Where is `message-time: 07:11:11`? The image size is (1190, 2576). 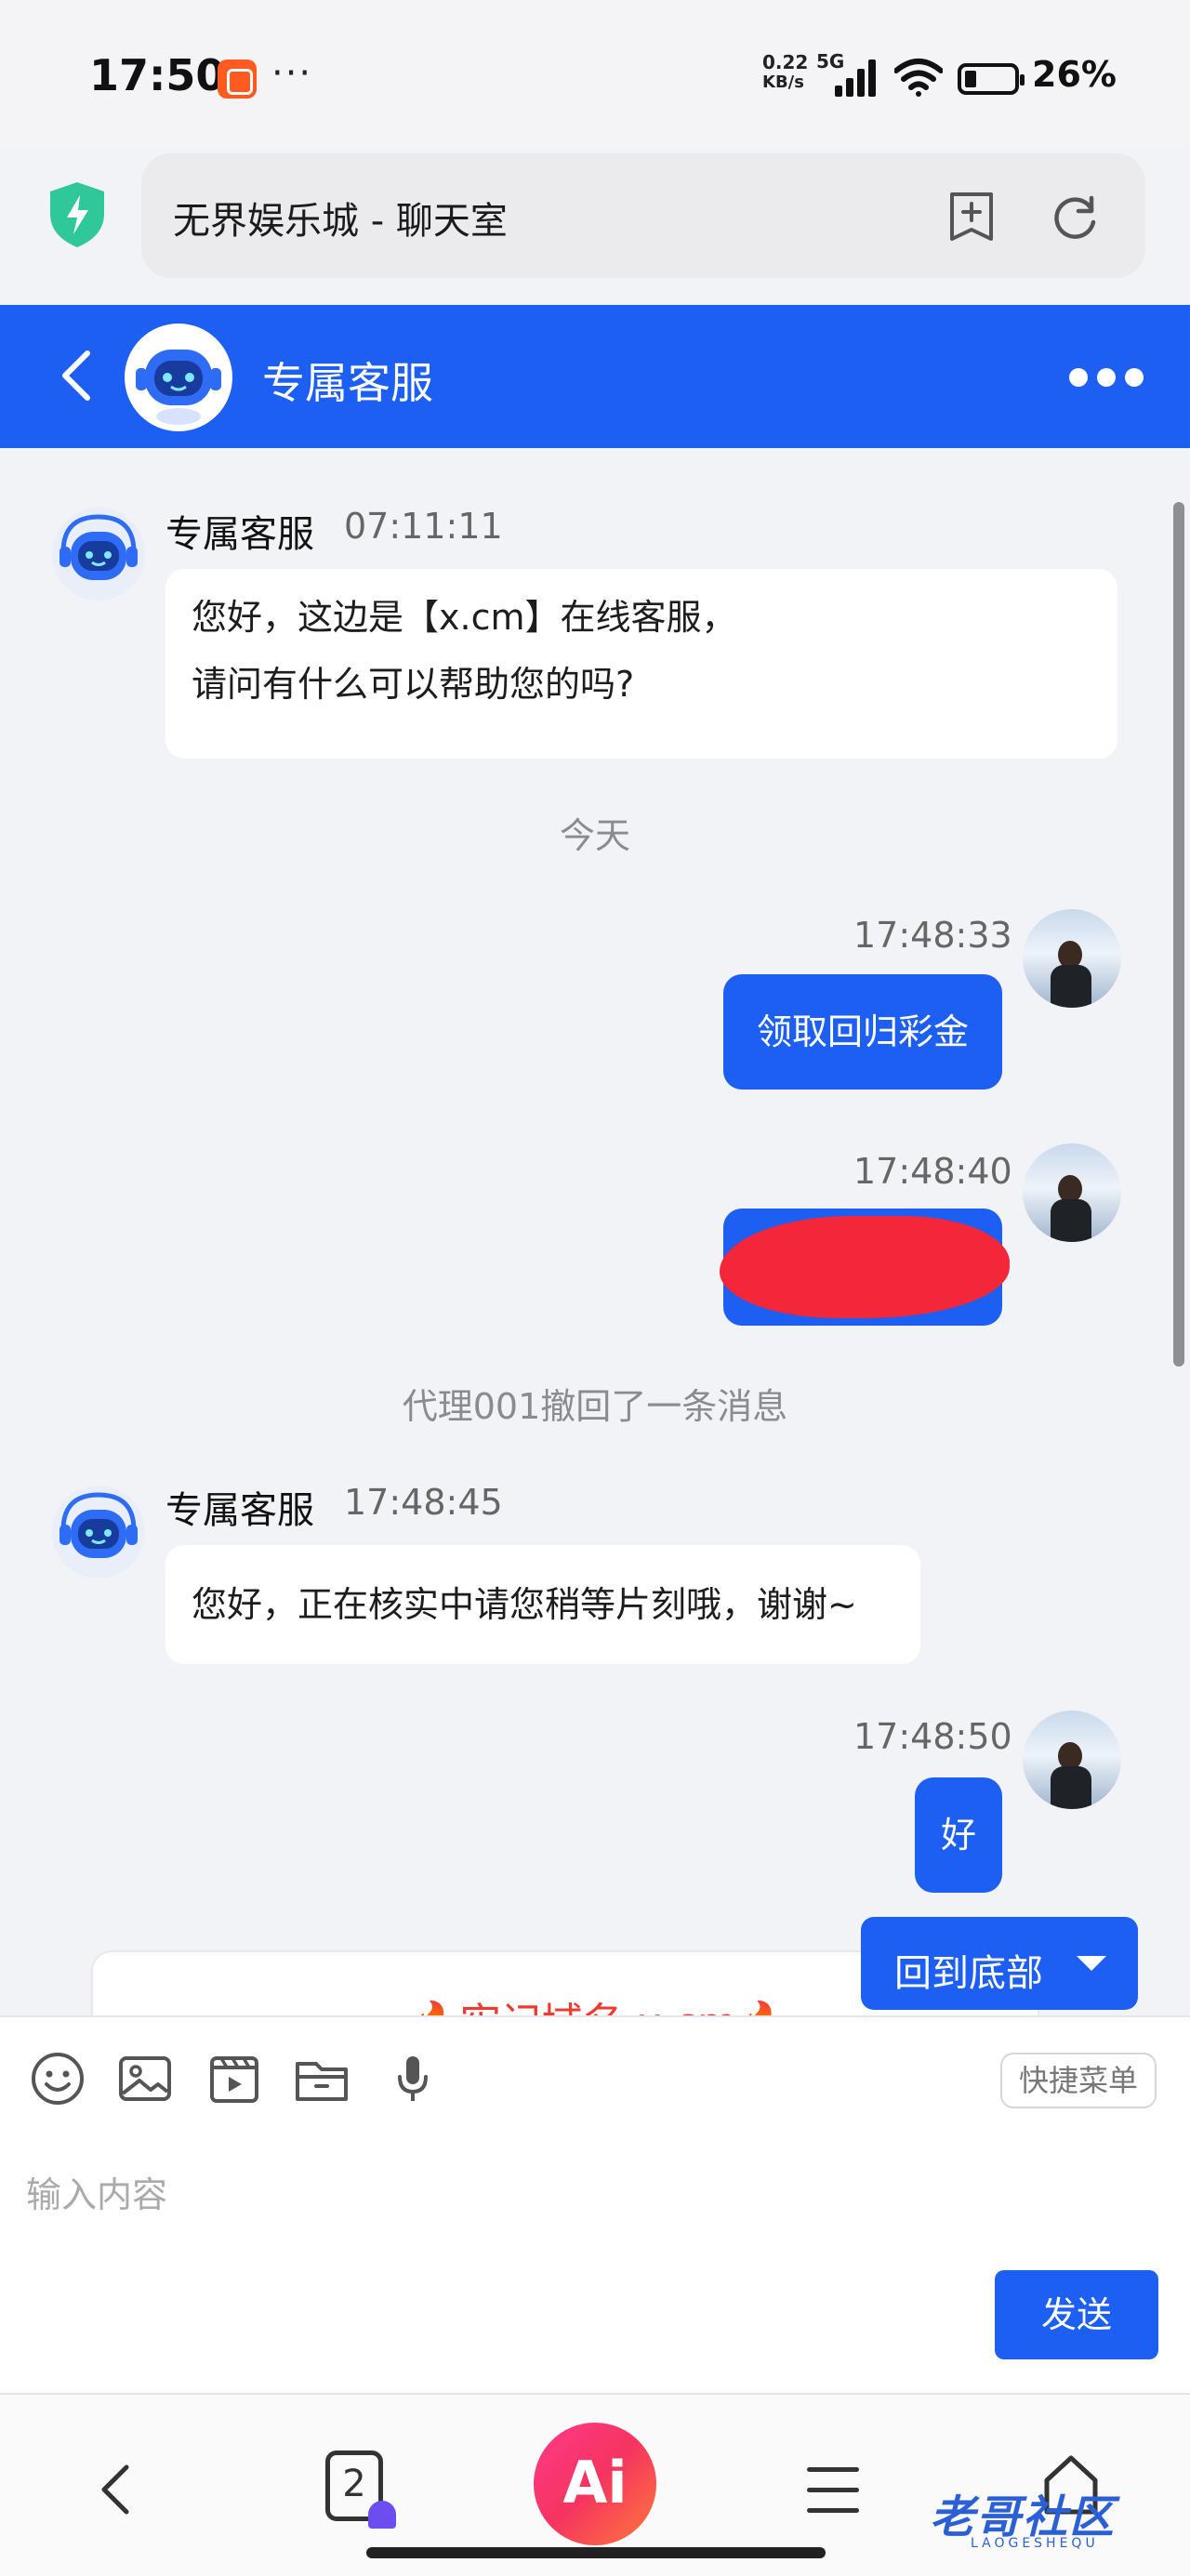
message-time: 07:11:11 is located at coordinates (423, 526).